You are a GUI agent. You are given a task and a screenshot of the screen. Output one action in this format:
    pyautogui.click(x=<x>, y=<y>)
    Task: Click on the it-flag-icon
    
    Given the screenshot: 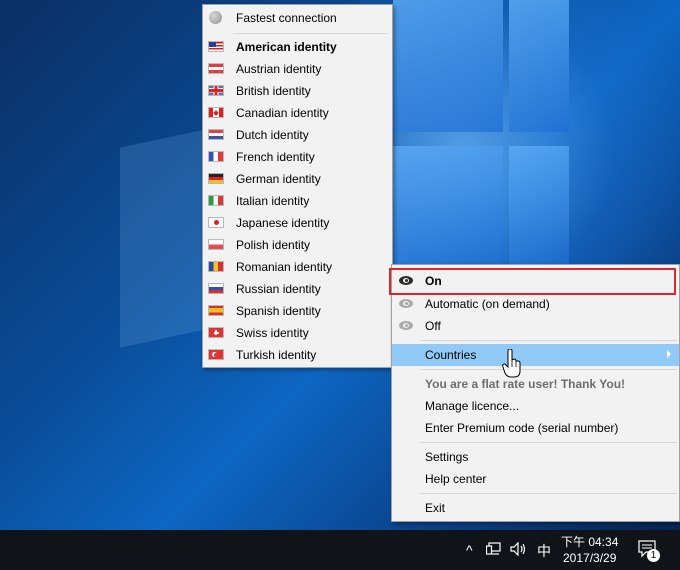 What is the action you would take?
    pyautogui.click(x=216, y=200)
    